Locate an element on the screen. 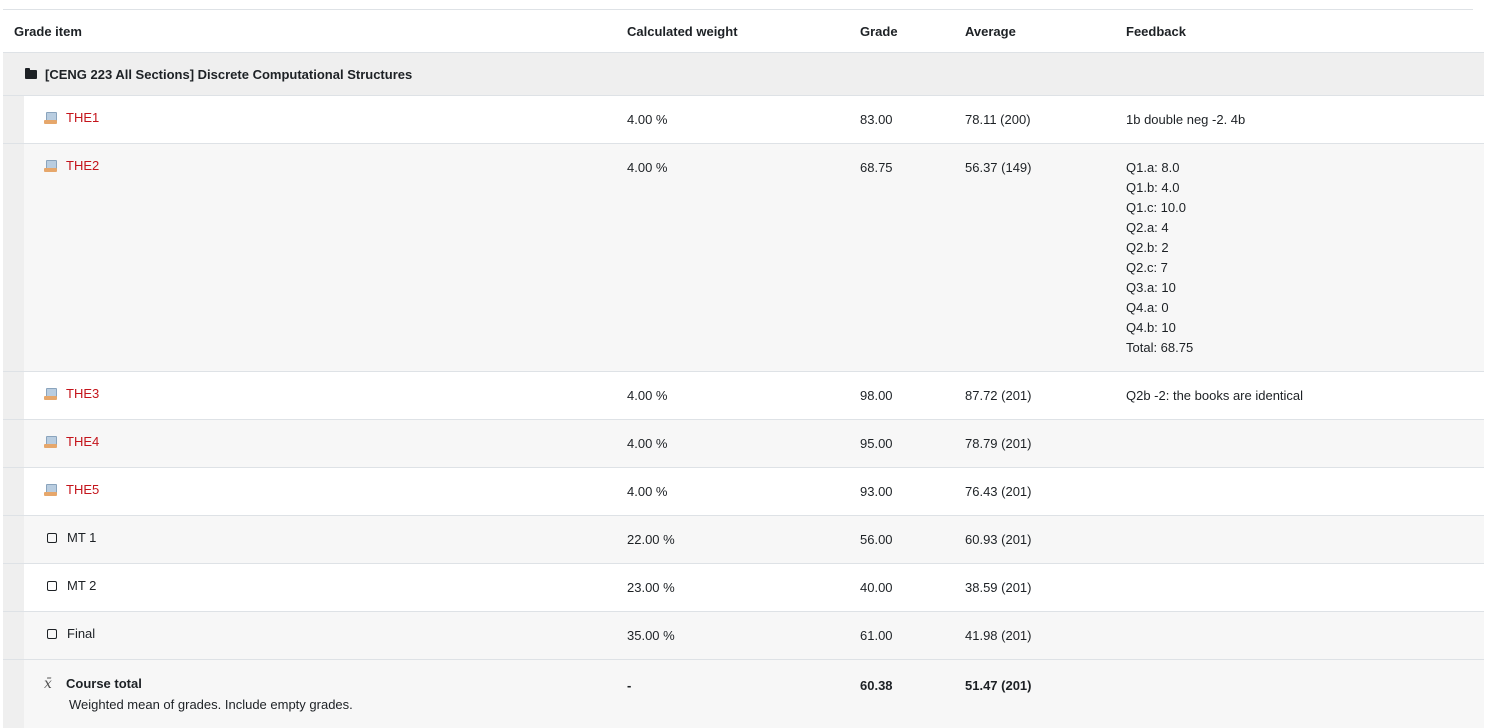 Image resolution: width=1485 pixels, height=728 pixels. header-grade: Grade is located at coordinates (912, 31).